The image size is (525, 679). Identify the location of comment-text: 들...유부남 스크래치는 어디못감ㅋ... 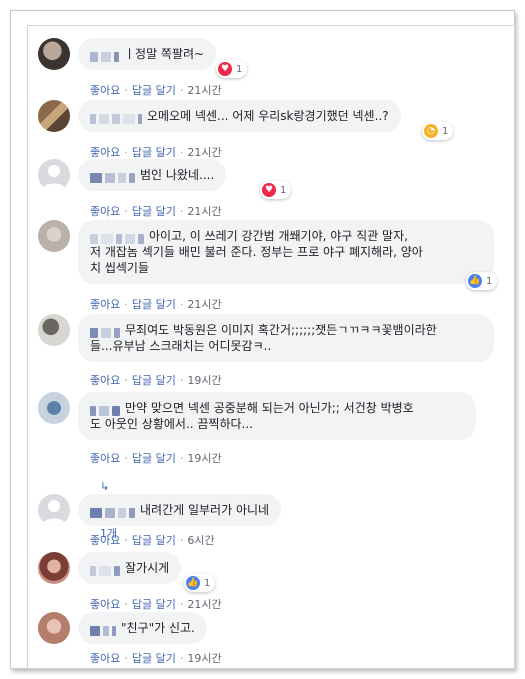
(181, 346).